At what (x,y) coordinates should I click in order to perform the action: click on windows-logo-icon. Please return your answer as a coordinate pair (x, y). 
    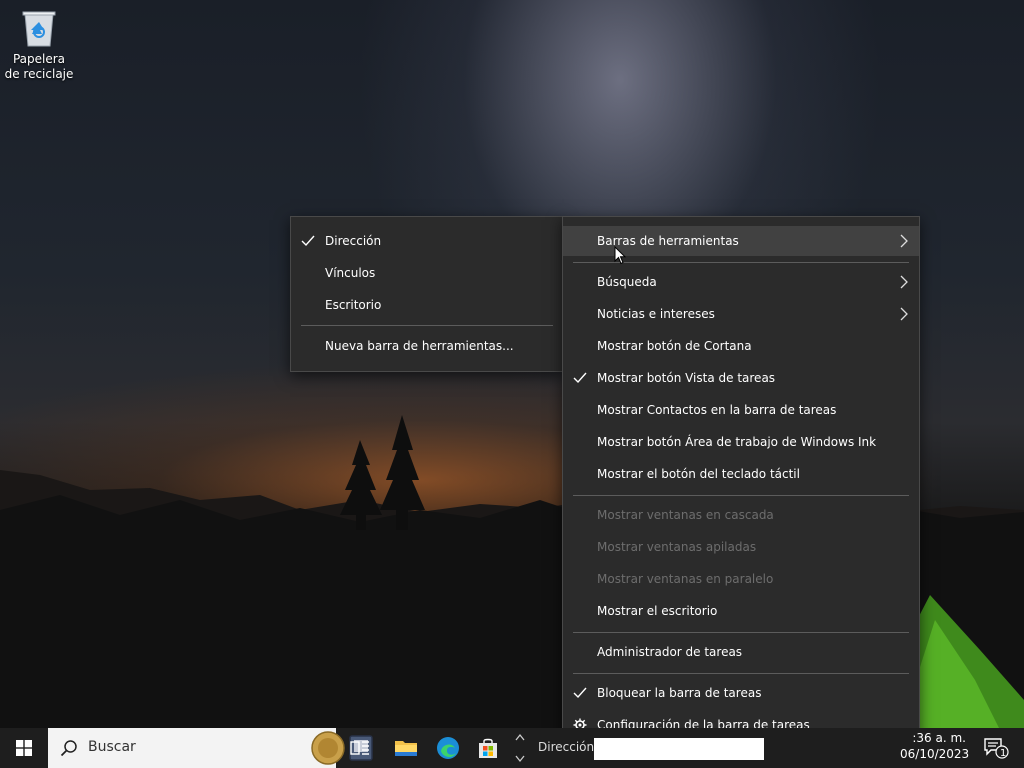
    Looking at the image, I should click on (24, 748).